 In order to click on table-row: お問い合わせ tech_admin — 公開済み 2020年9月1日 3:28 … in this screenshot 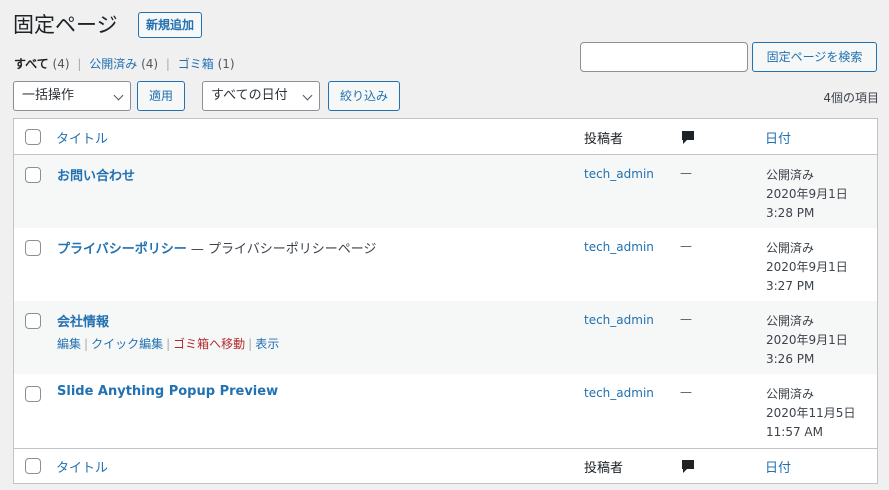, I will do `click(445, 191)`.